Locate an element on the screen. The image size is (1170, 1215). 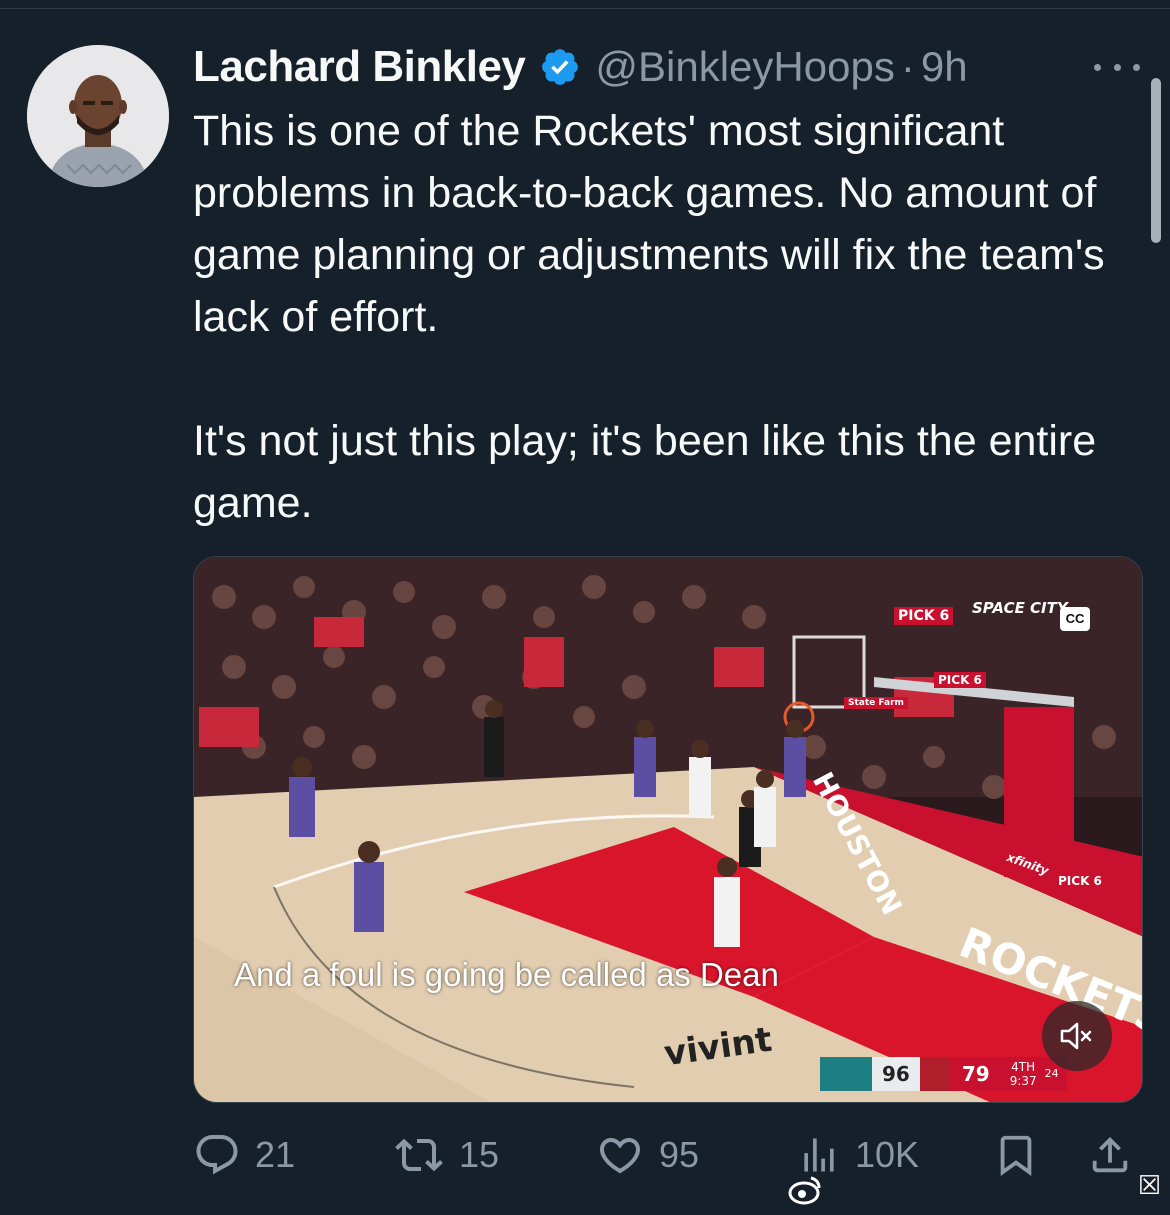
retweet-icon is located at coordinates (419, 1155).